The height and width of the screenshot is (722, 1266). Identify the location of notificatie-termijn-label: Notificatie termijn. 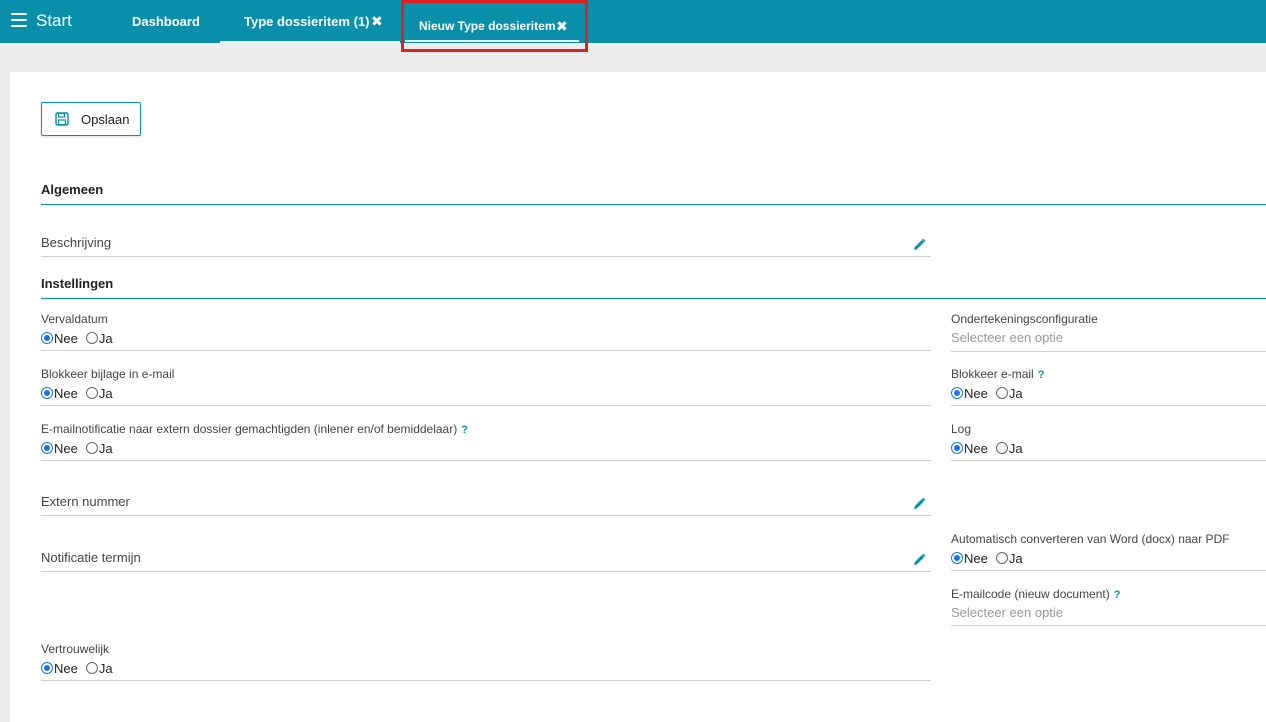
(91, 557).